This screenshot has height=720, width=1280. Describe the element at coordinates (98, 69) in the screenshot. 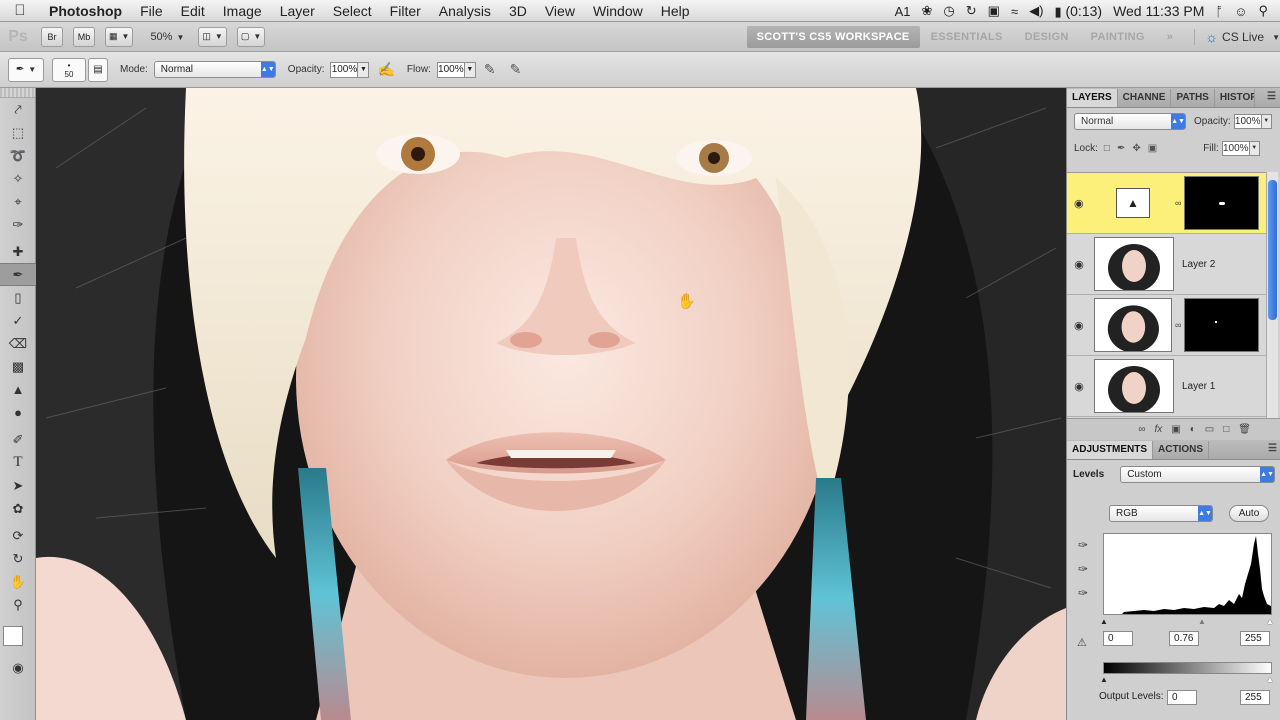

I see `brush-panel-toggle: ▤` at that location.